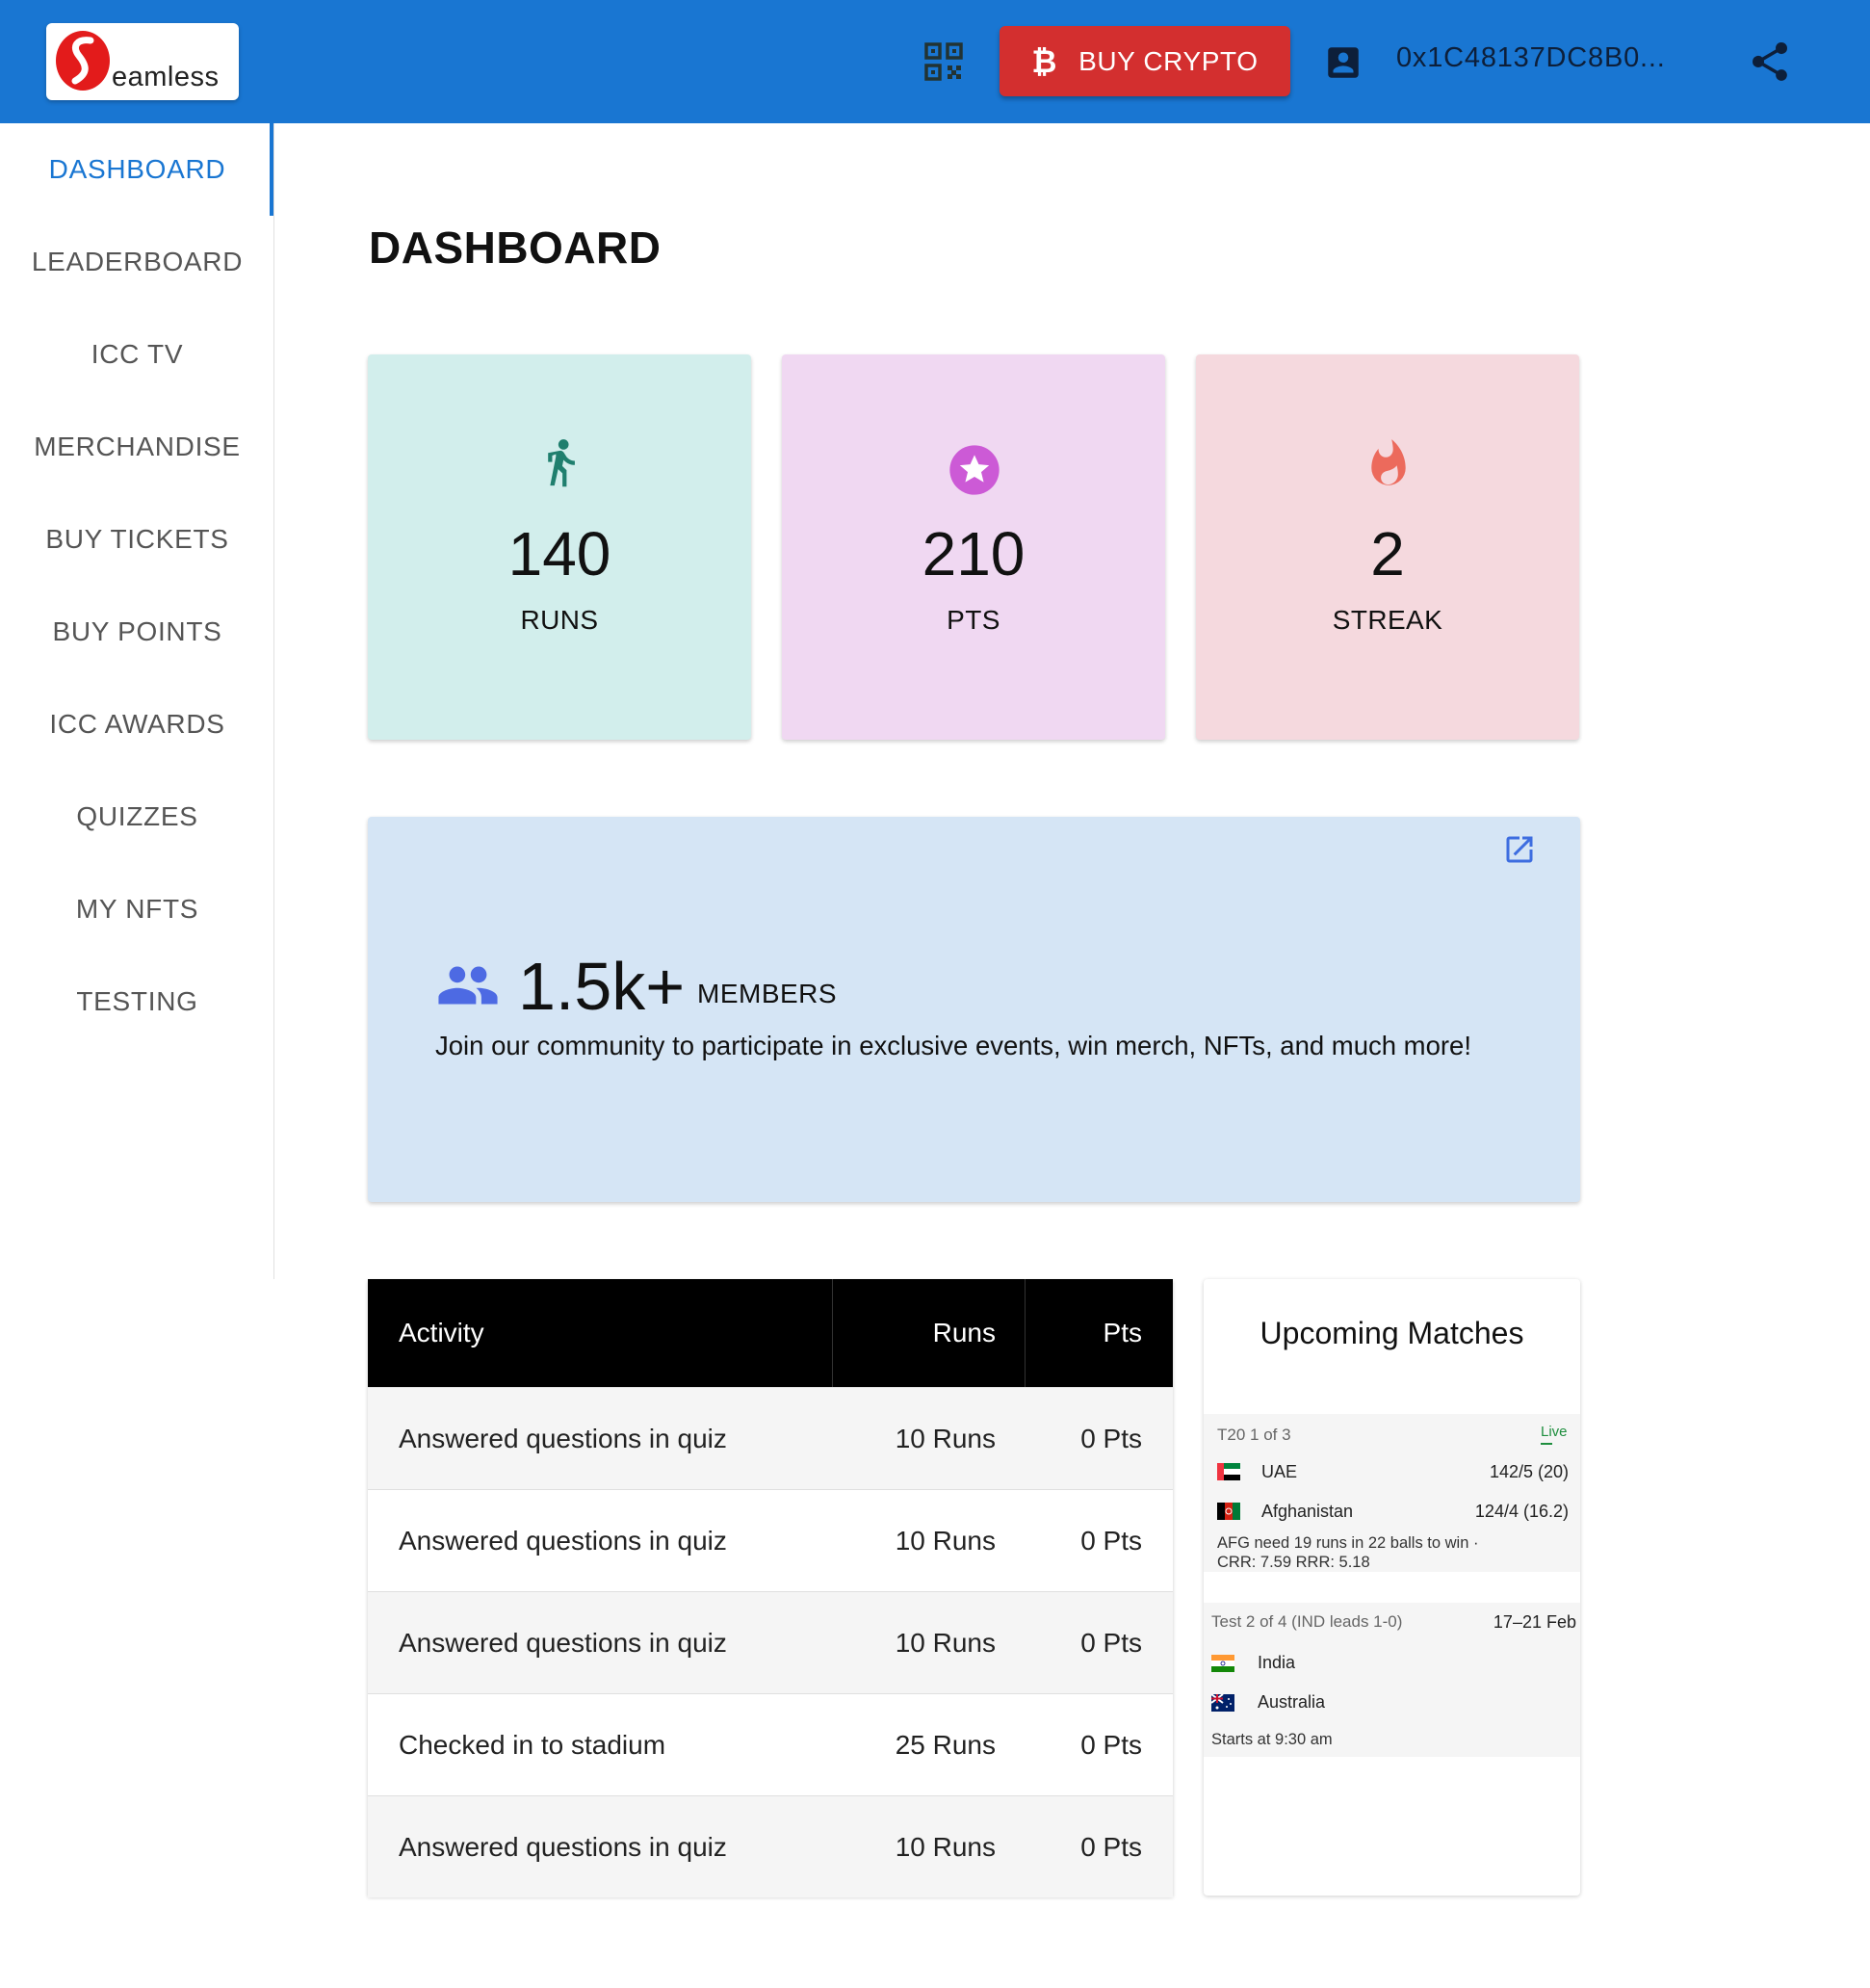 The height and width of the screenshot is (1988, 1870). I want to click on match-start-time: Starts at 9:30 am, so click(1272, 1739).